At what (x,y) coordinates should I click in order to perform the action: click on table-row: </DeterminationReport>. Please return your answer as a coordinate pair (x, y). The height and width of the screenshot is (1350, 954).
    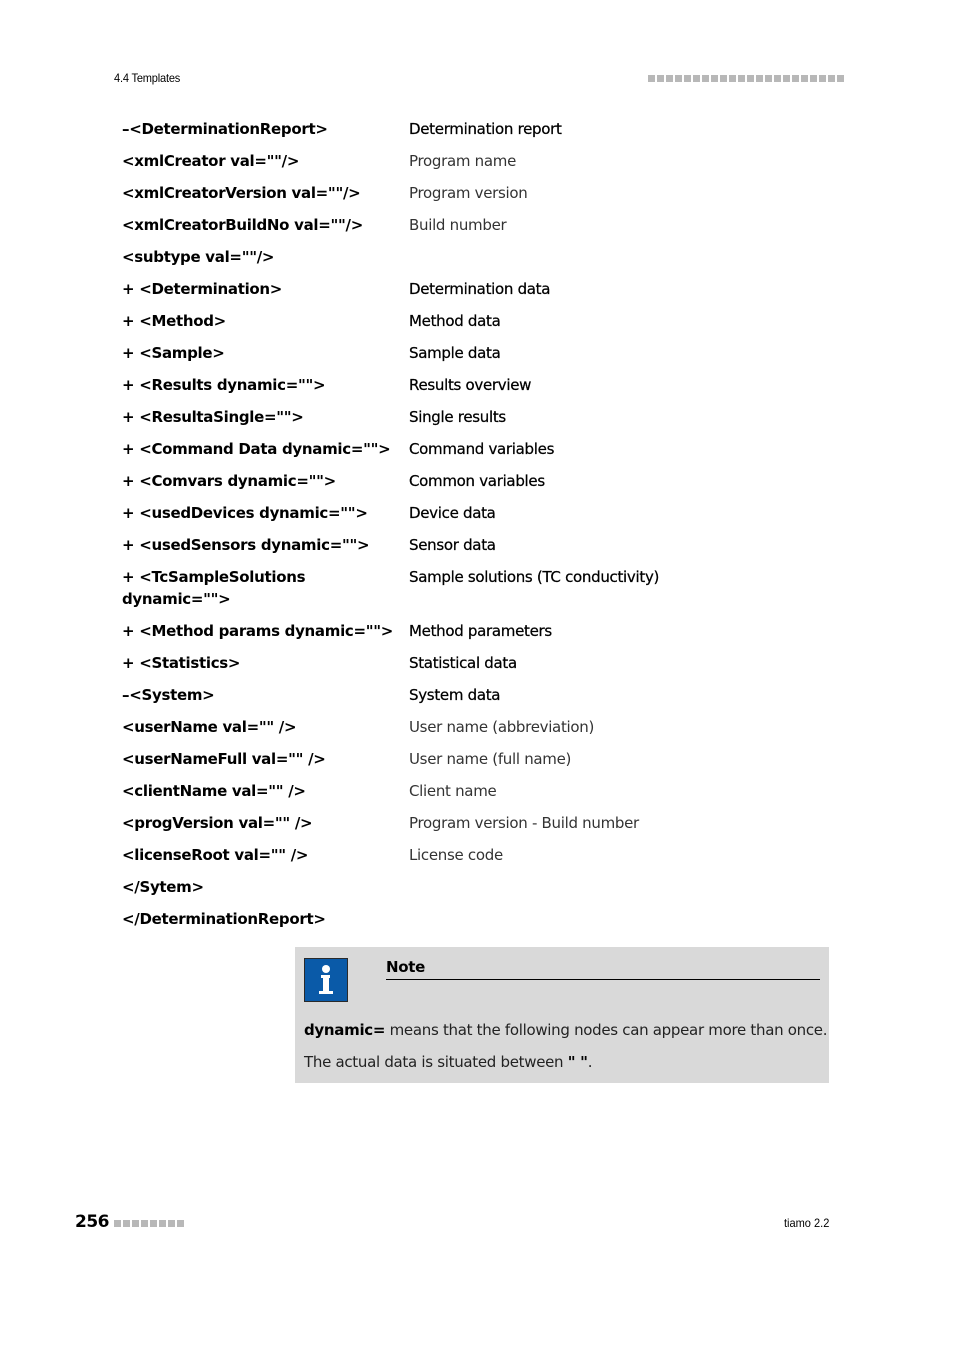
    Looking at the image, I should click on (482, 924).